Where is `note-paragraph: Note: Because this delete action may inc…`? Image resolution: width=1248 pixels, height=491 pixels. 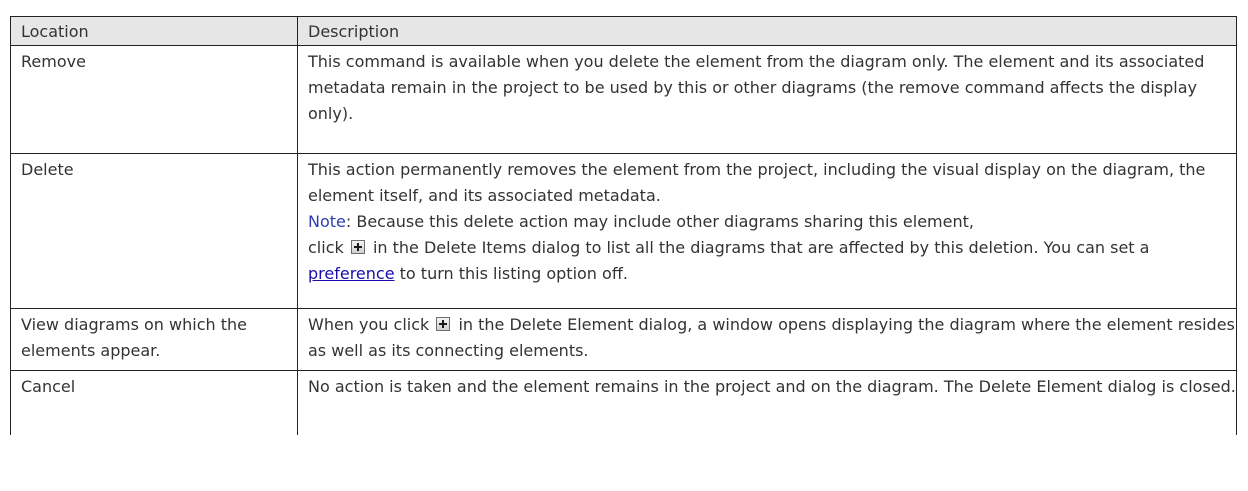
note-paragraph: Note: Because this delete action may inc… is located at coordinates (772, 248).